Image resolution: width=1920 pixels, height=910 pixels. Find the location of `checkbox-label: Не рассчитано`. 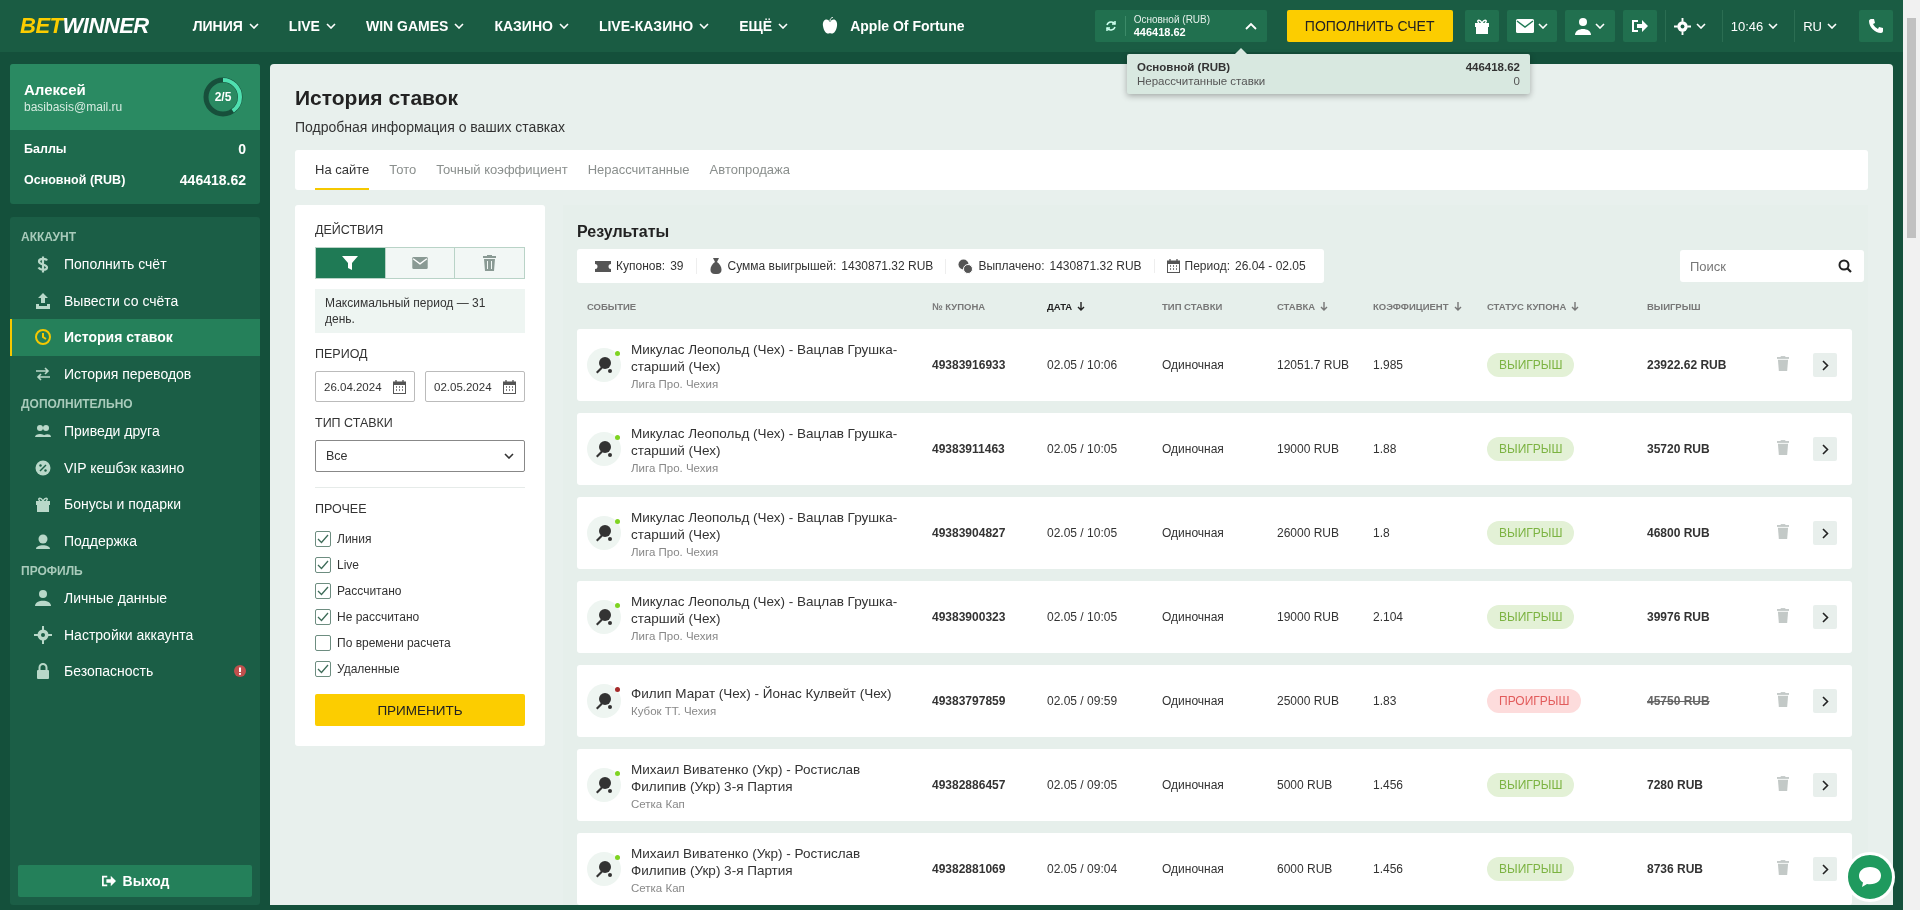

checkbox-label: Не рассчитано is located at coordinates (378, 617).